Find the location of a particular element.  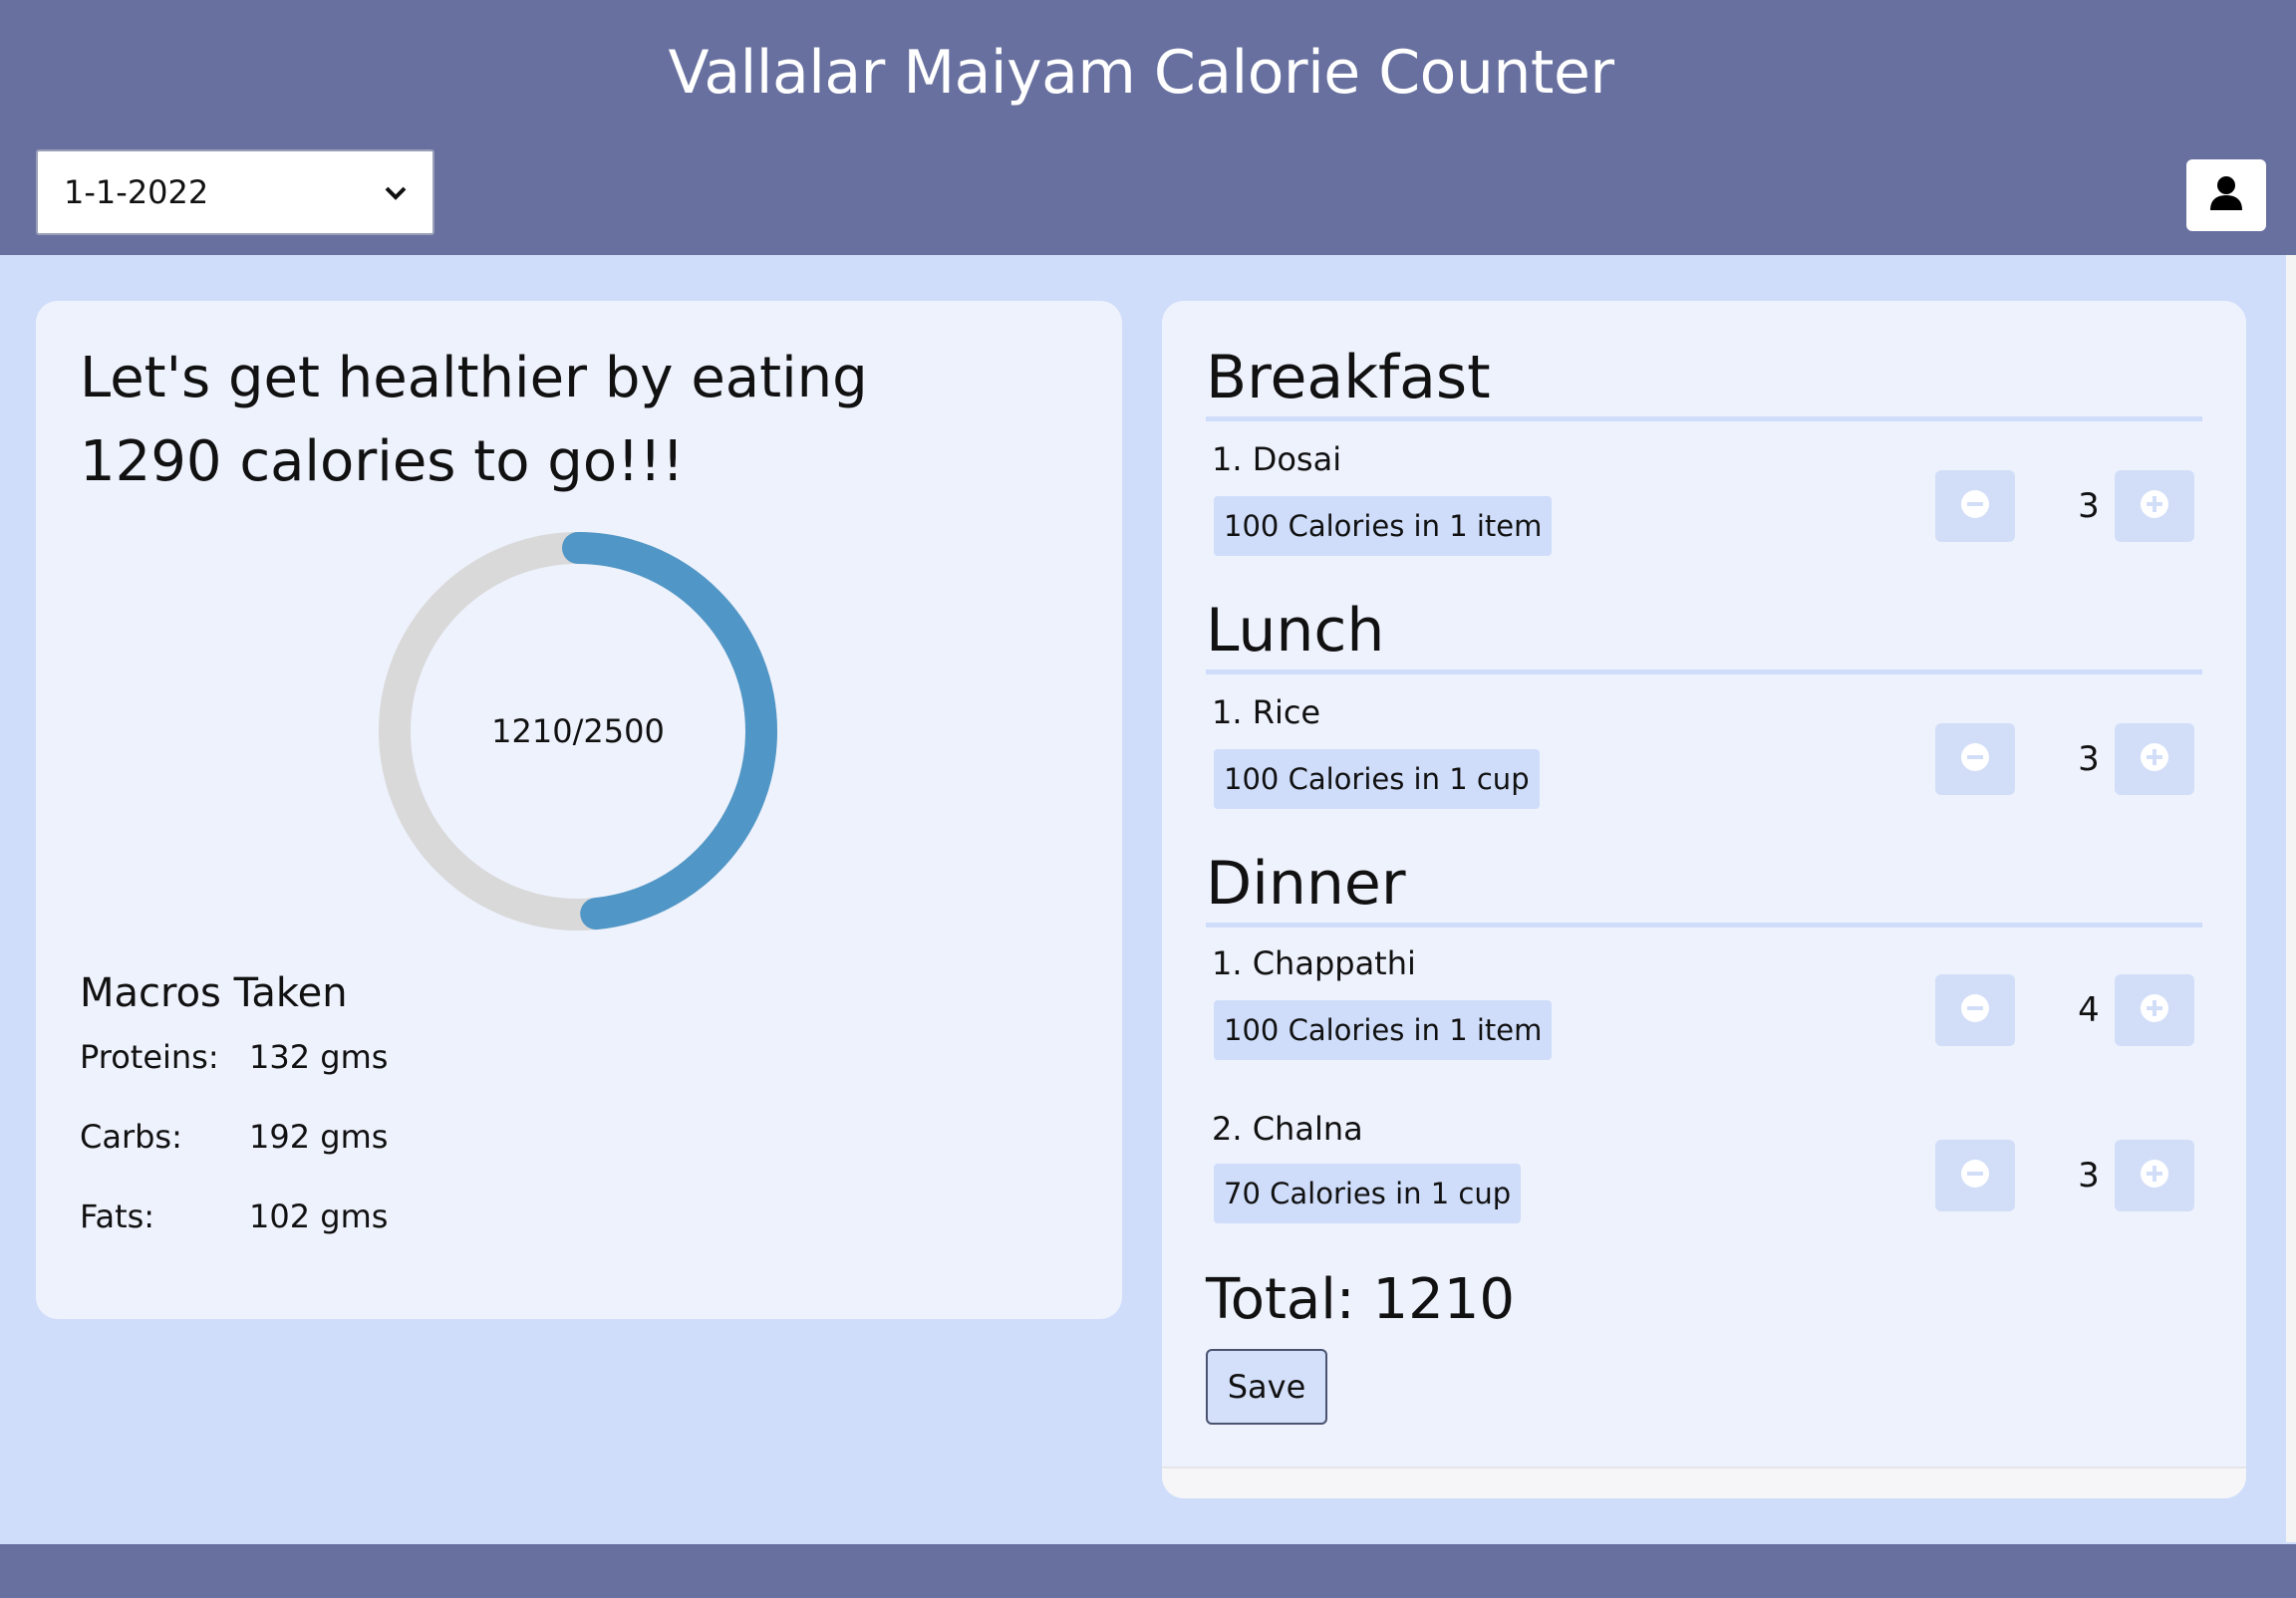

user-profile-button is located at coordinates (2226, 195).